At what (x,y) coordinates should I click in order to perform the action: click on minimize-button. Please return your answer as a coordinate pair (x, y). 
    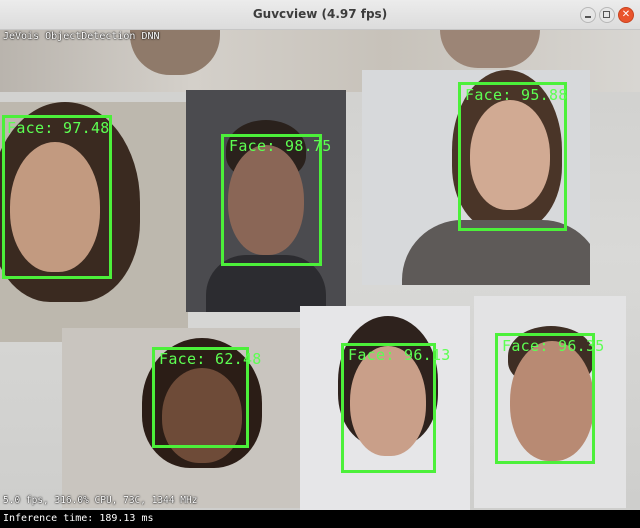
    Looking at the image, I should click on (588, 15).